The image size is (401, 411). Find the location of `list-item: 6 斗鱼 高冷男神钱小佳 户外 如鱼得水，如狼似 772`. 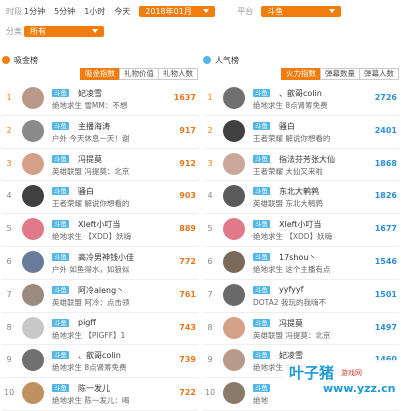

list-item: 6 斗鱼 高冷男神钱小佳 户外 如鱼得水，如狼似 772 is located at coordinates (100, 263).